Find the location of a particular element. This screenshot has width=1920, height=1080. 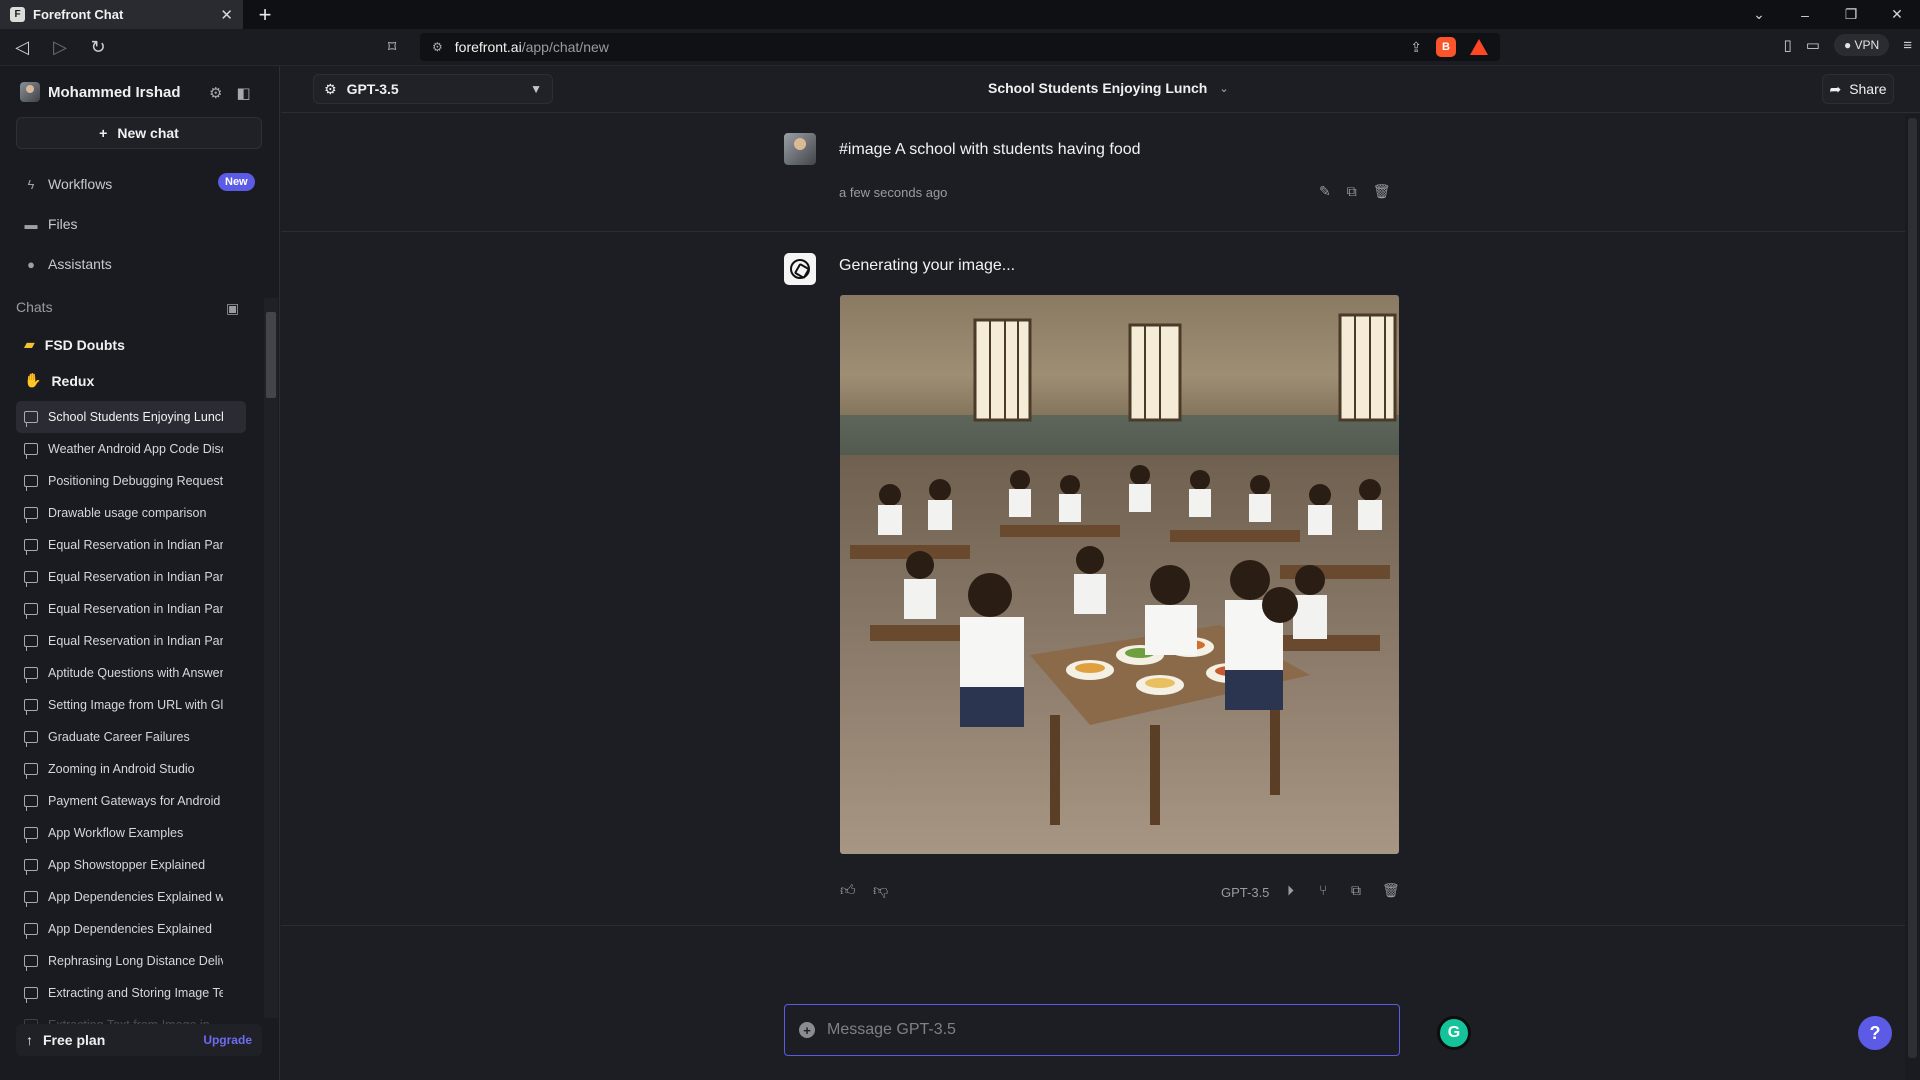

chat-title: Payment Gateways for Android A is located at coordinates (135, 801).